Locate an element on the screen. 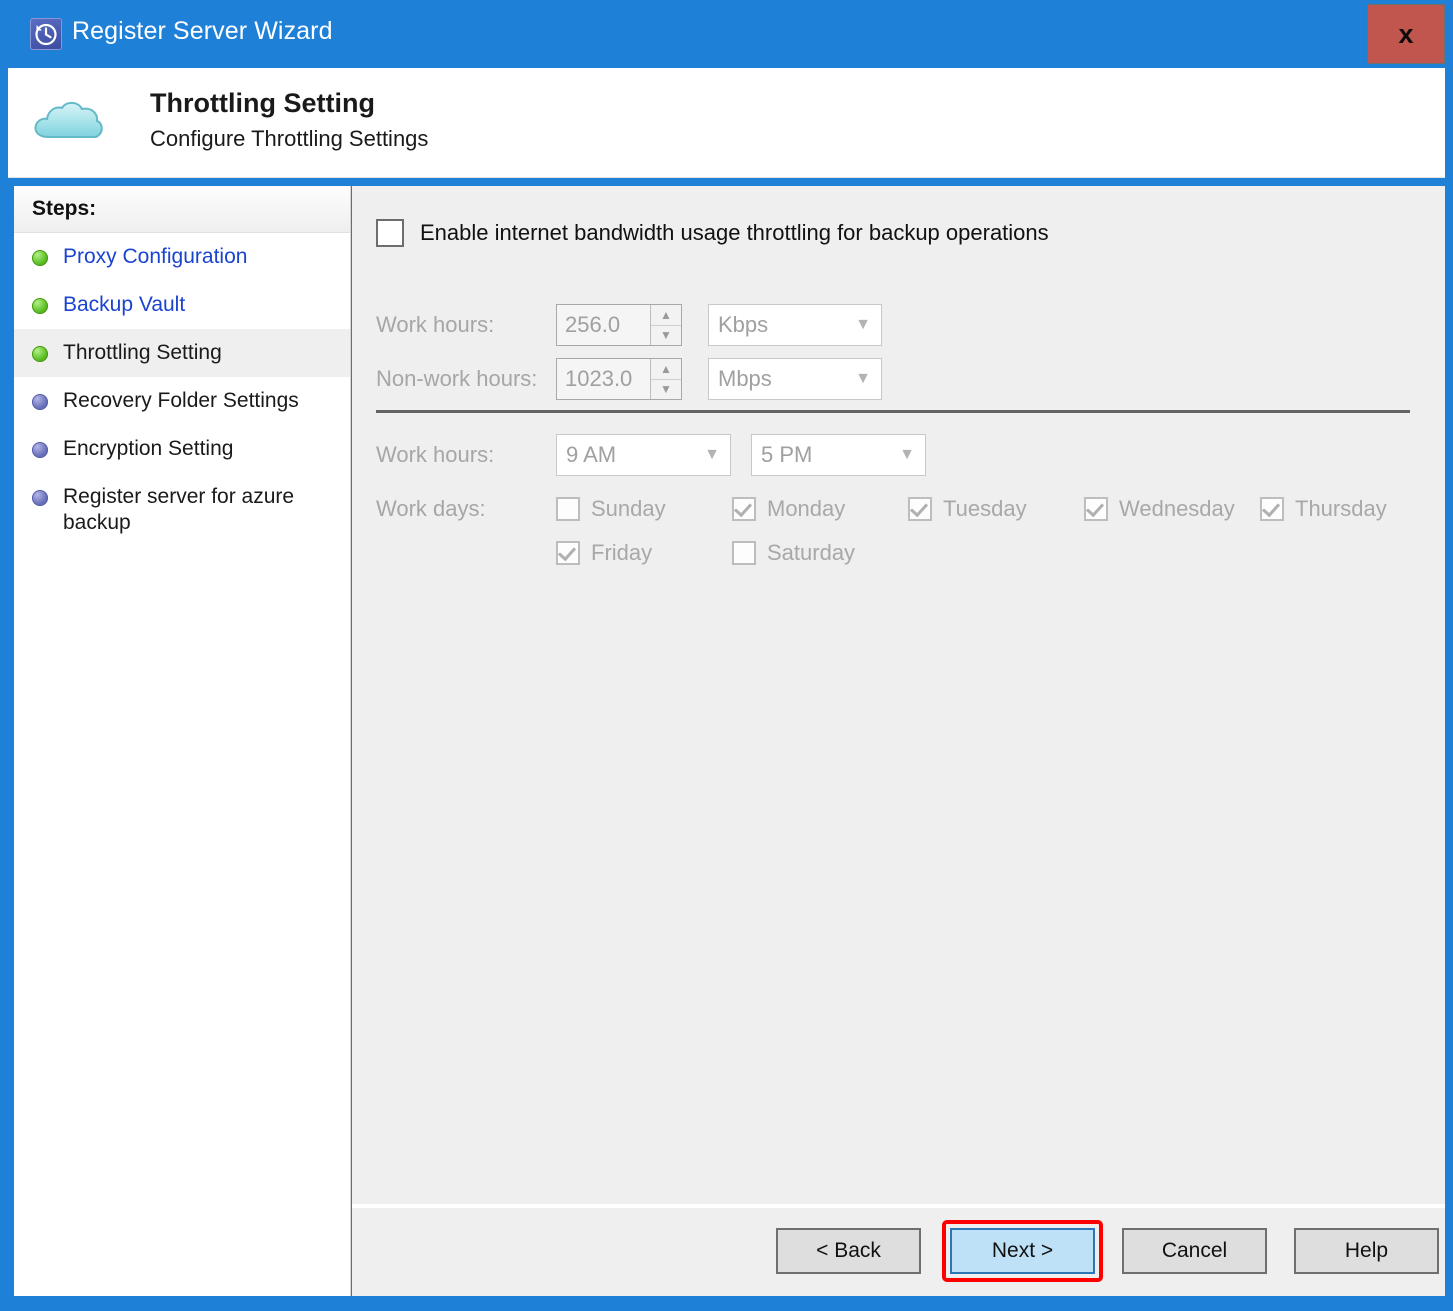 This screenshot has width=1453, height=1311. friday-checkbox is located at coordinates (568, 553).